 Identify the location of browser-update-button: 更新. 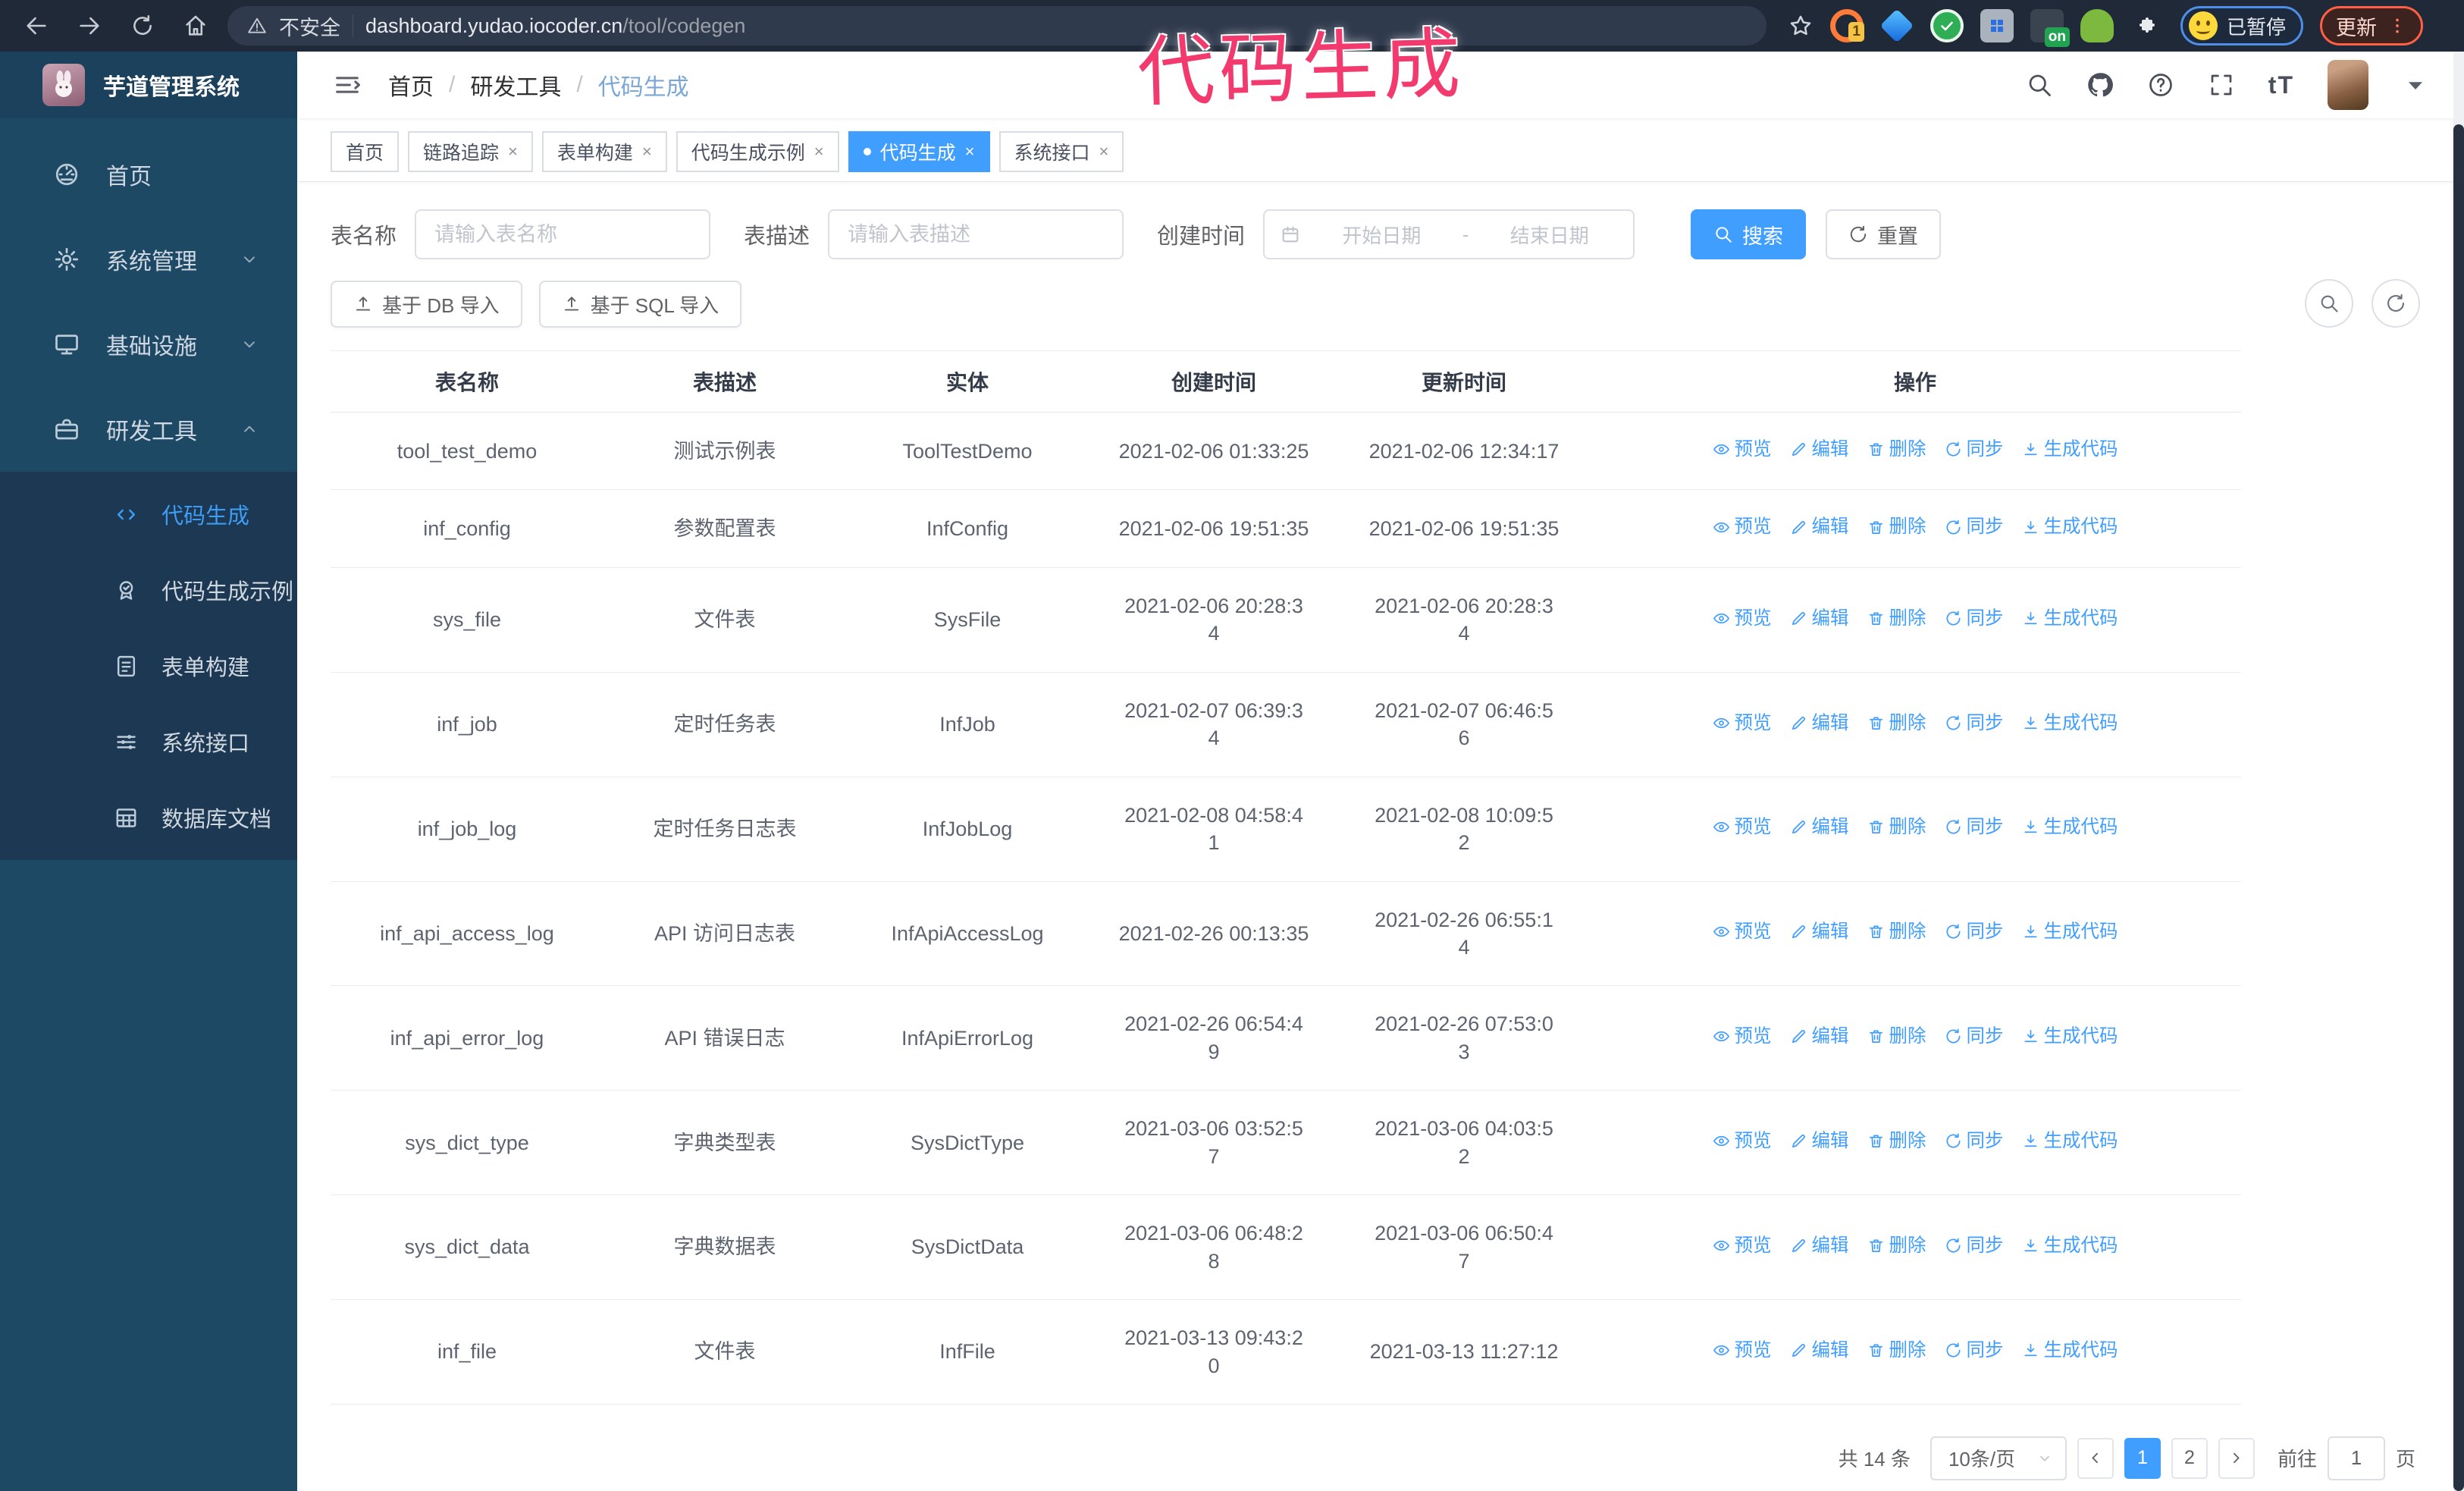
(2372, 26).